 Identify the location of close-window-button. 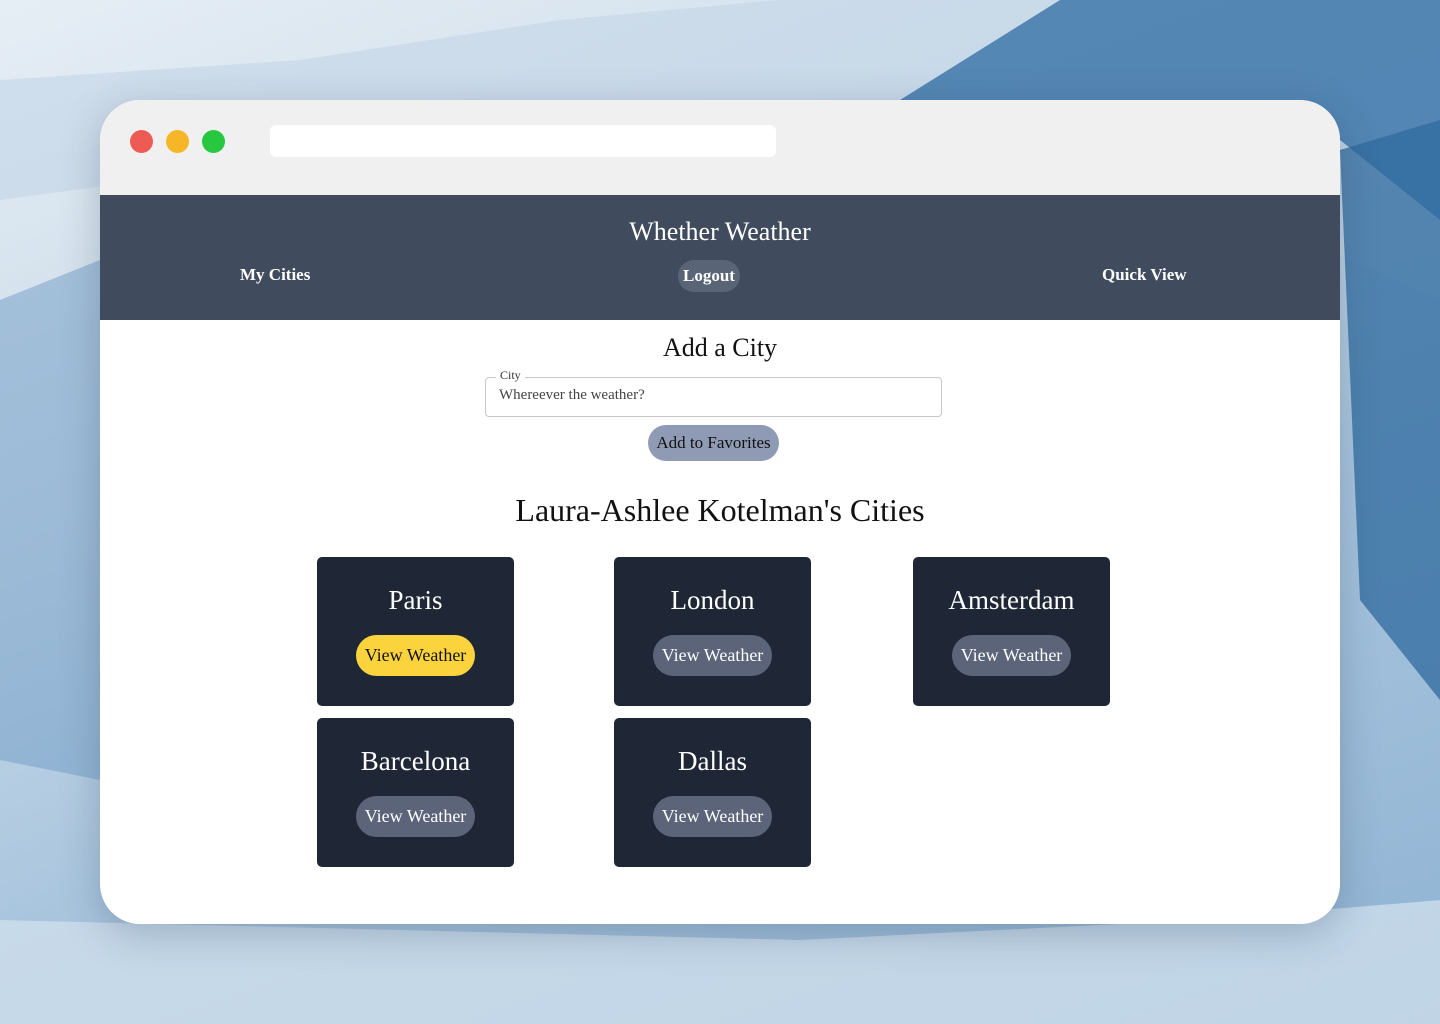
(141, 141).